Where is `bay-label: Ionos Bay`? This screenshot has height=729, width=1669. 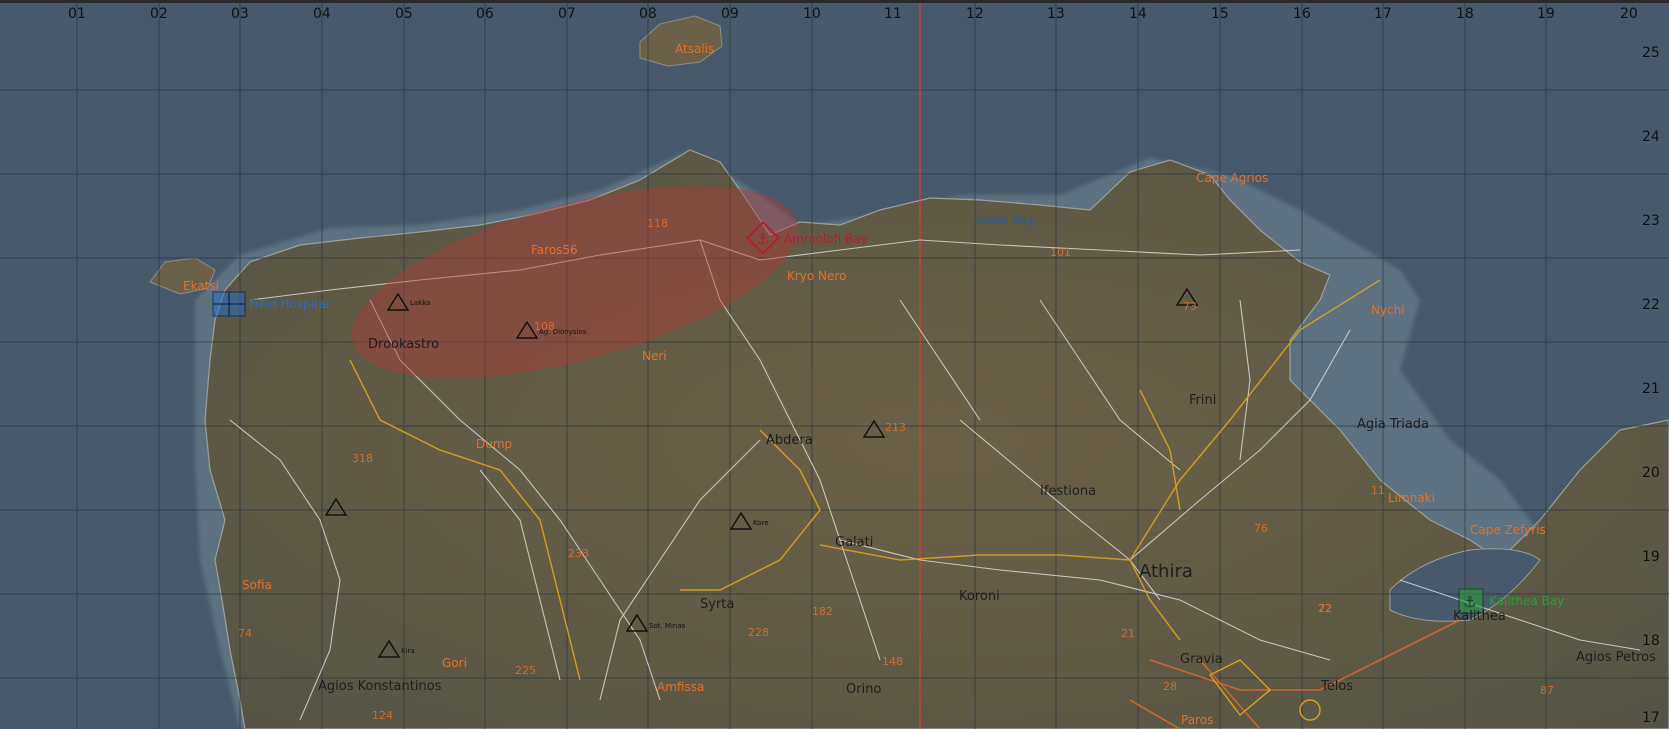 bay-label: Ionos Bay is located at coordinates (1005, 220).